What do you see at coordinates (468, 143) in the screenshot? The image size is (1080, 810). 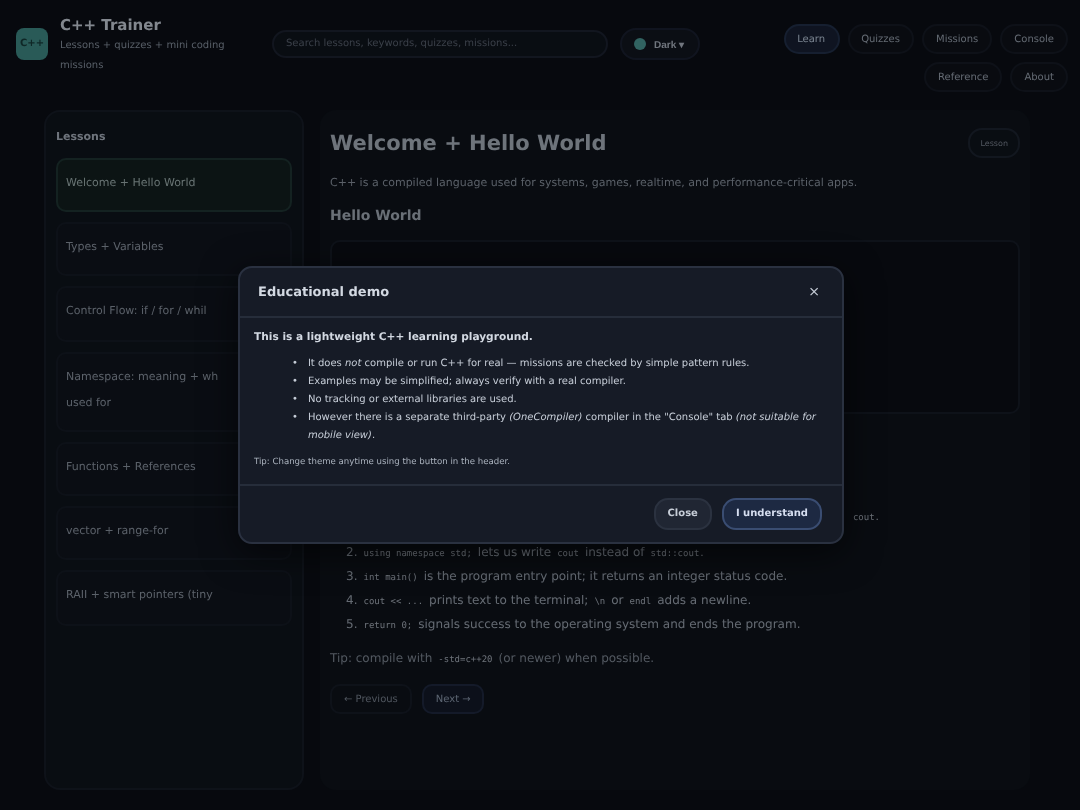 I see `lesson-title: Welcome + Hello World` at bounding box center [468, 143].